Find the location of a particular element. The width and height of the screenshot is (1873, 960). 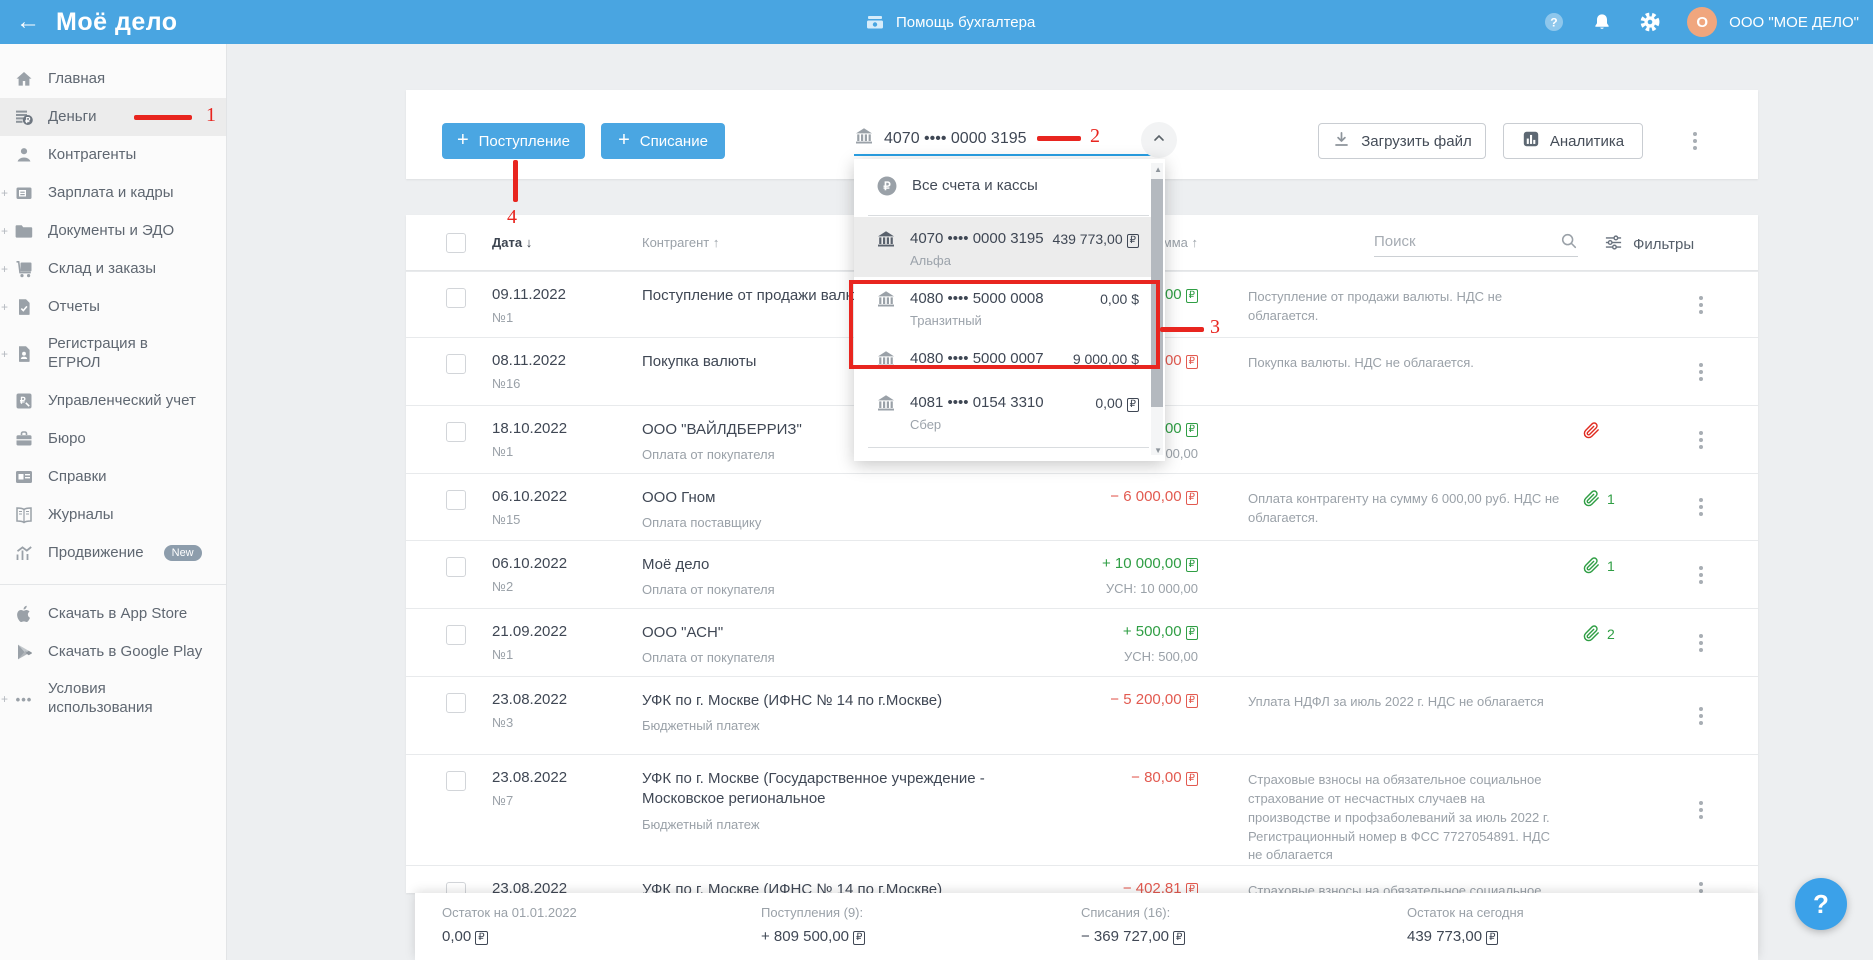

user-menu: O ООО "МОЕ ДЕЛО" is located at coordinates (1773, 22).